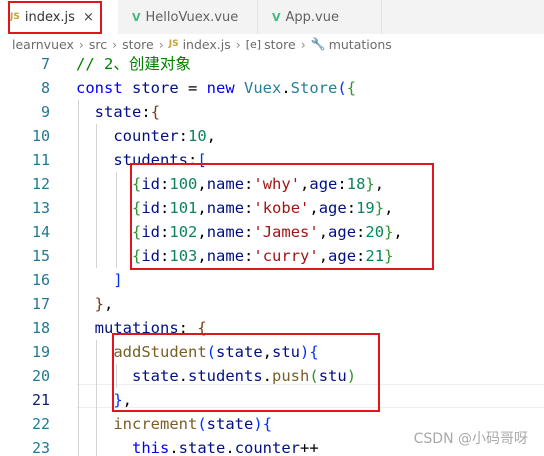  Describe the element at coordinates (246, 372) in the screenshot. I see `addstudent-highlight-box` at that location.